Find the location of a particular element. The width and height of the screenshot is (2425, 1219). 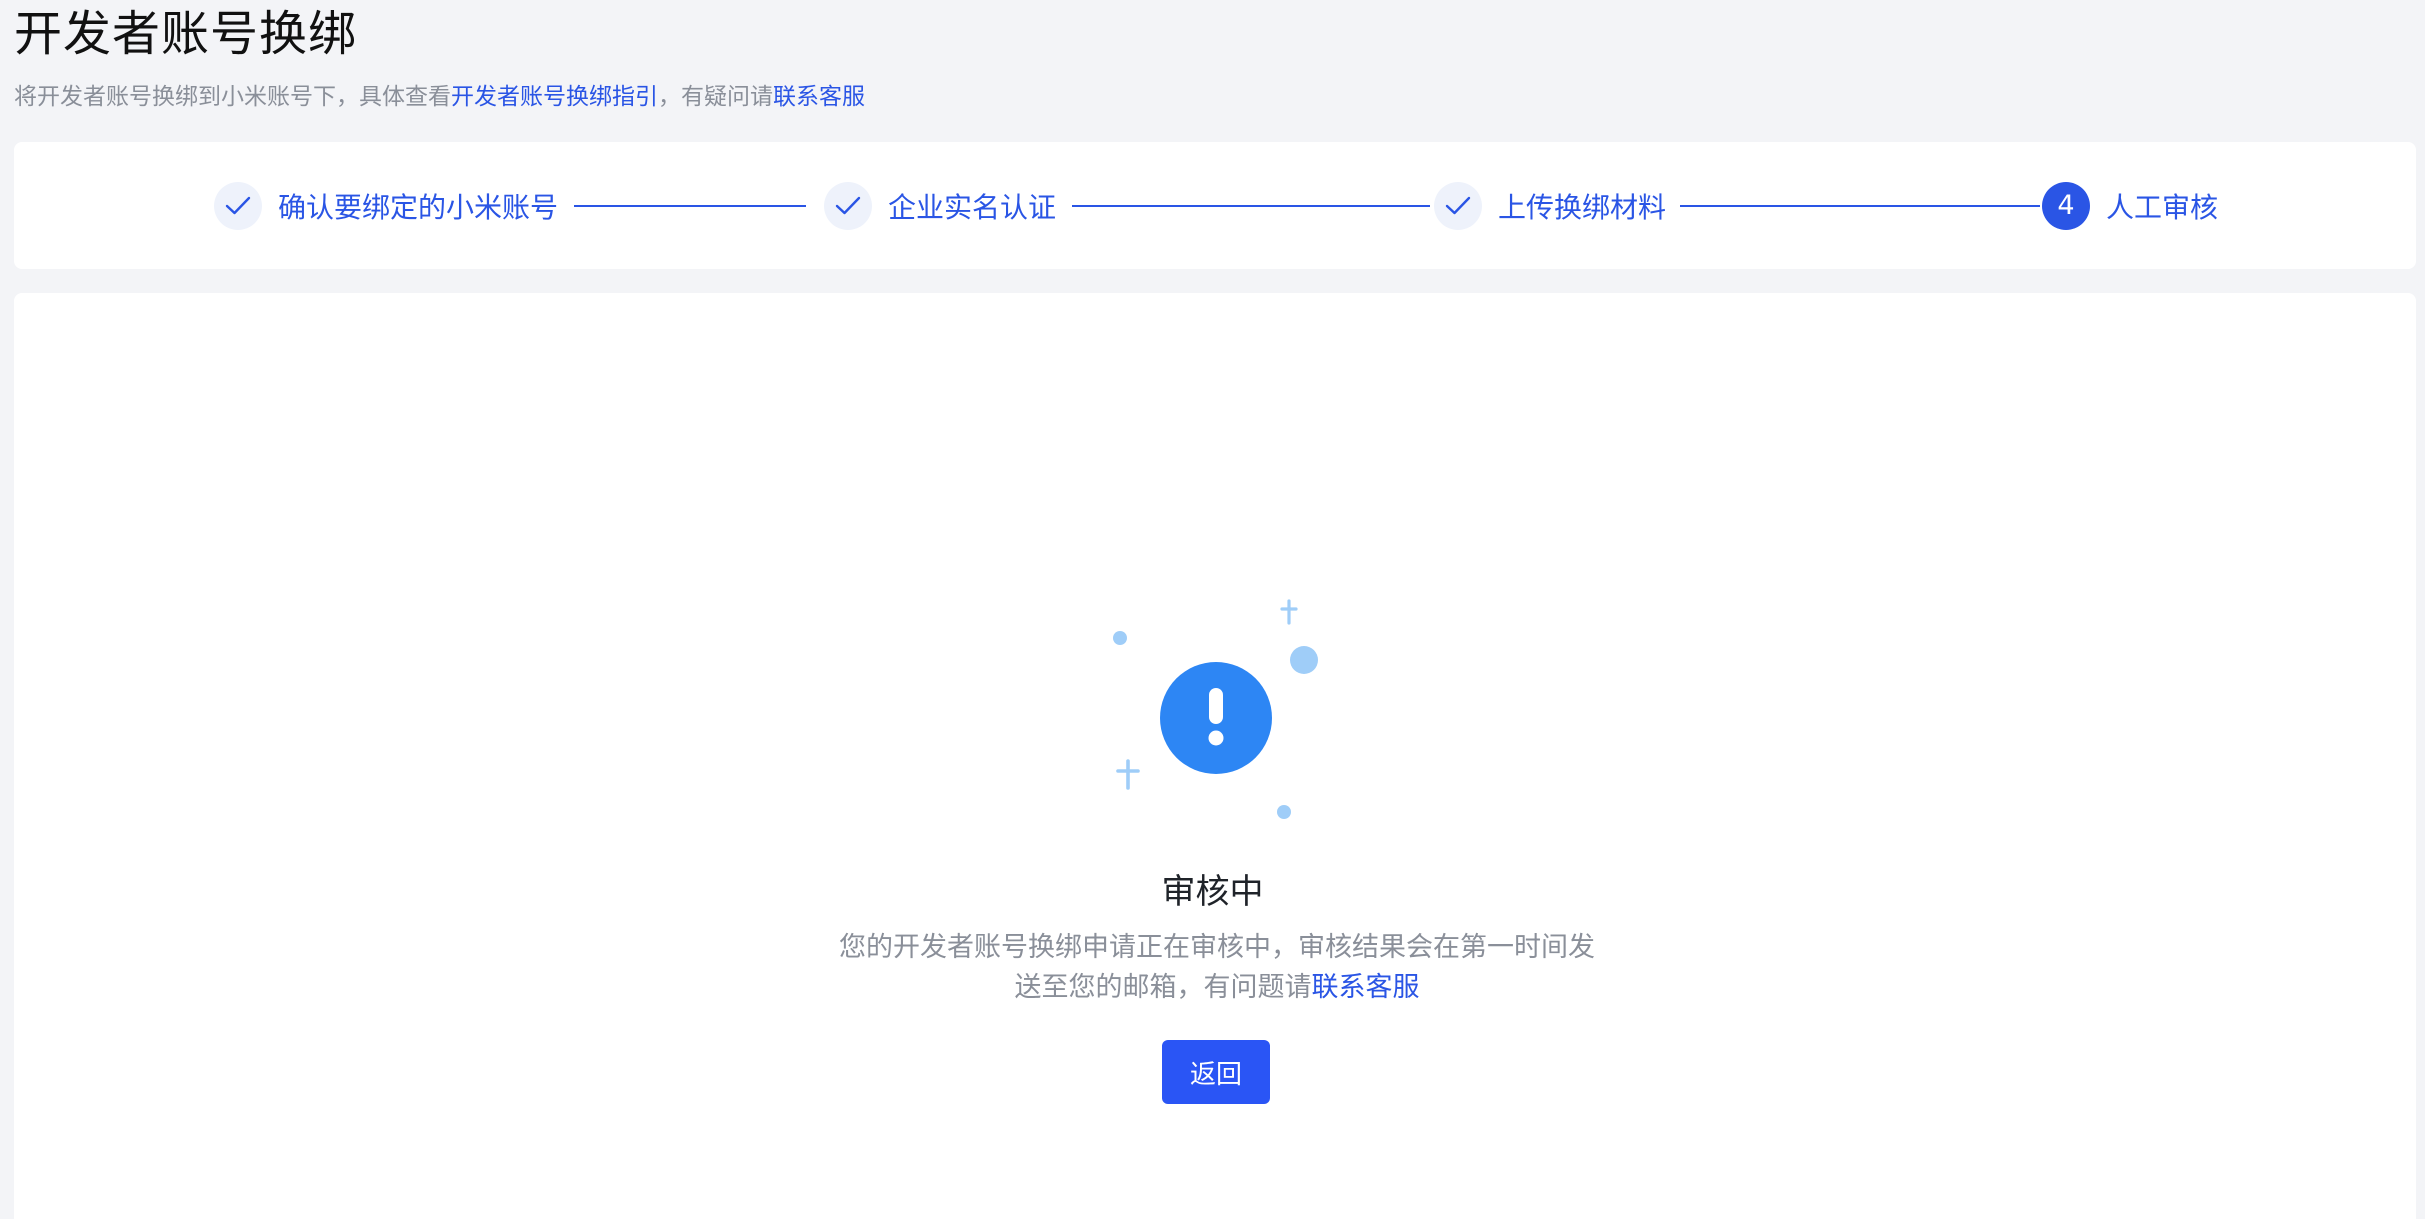

step-label: 企业实名认证 is located at coordinates (972, 207).